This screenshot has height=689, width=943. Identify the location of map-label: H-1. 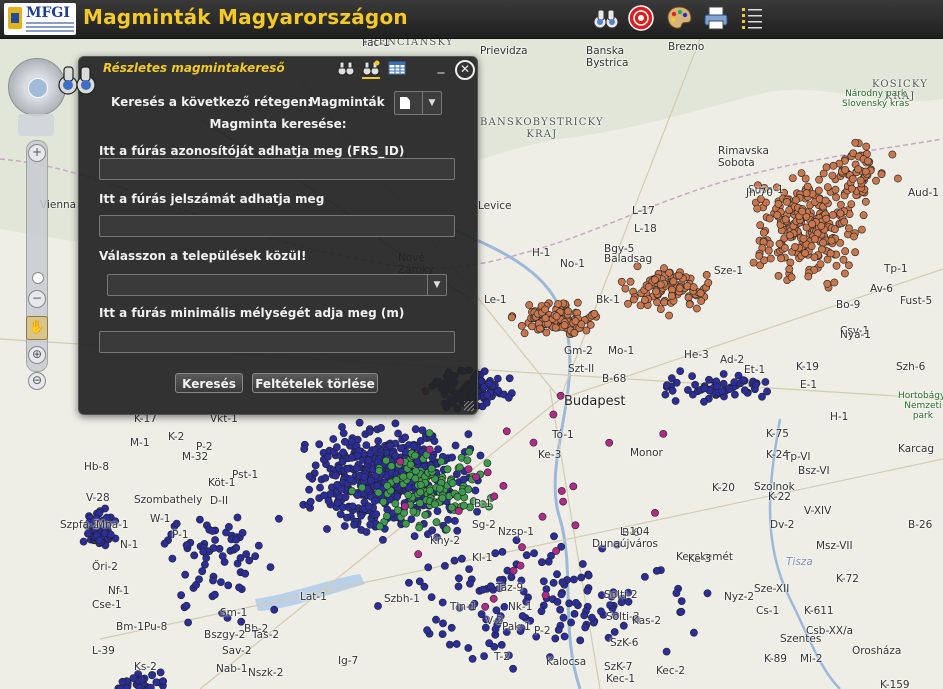
(839, 417).